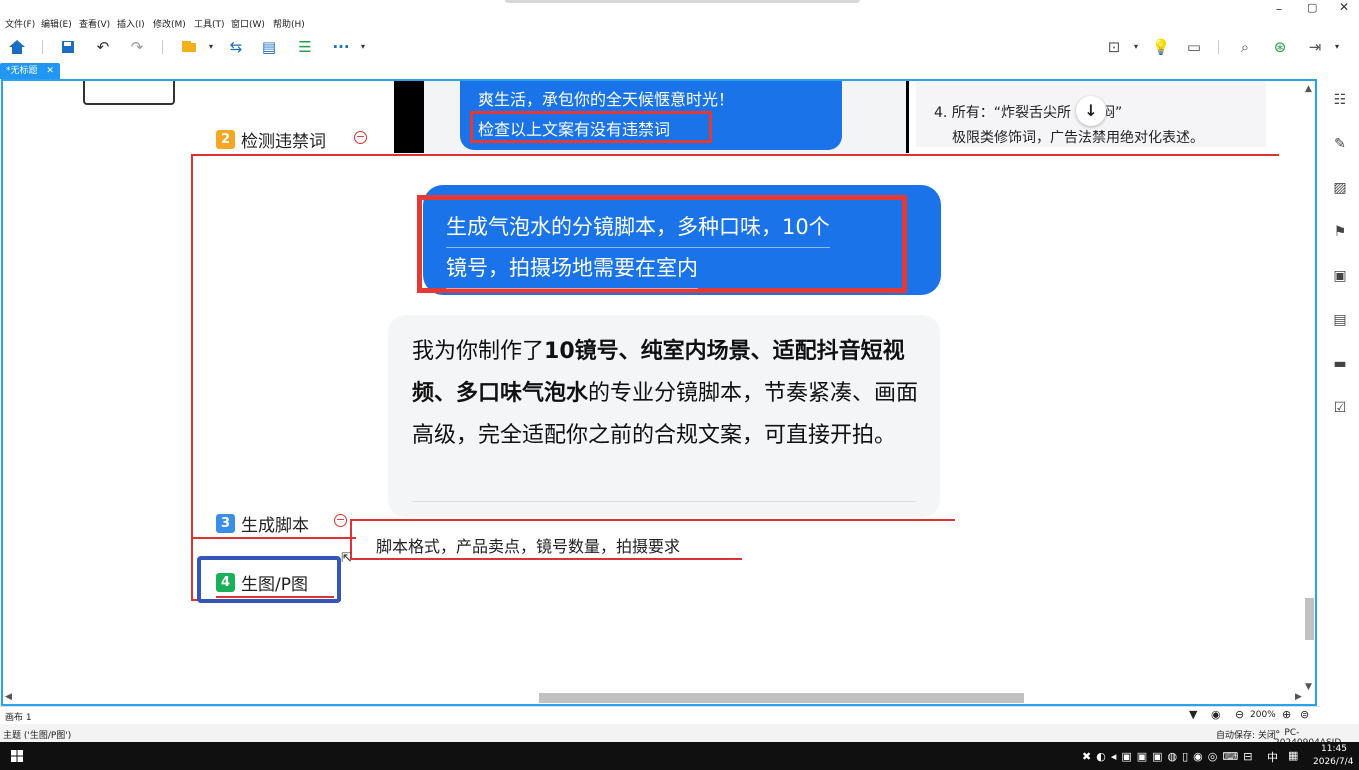 This screenshot has height=770, width=1359. What do you see at coordinates (1340, 233) in the screenshot?
I see `flag-icon: ⚑` at bounding box center [1340, 233].